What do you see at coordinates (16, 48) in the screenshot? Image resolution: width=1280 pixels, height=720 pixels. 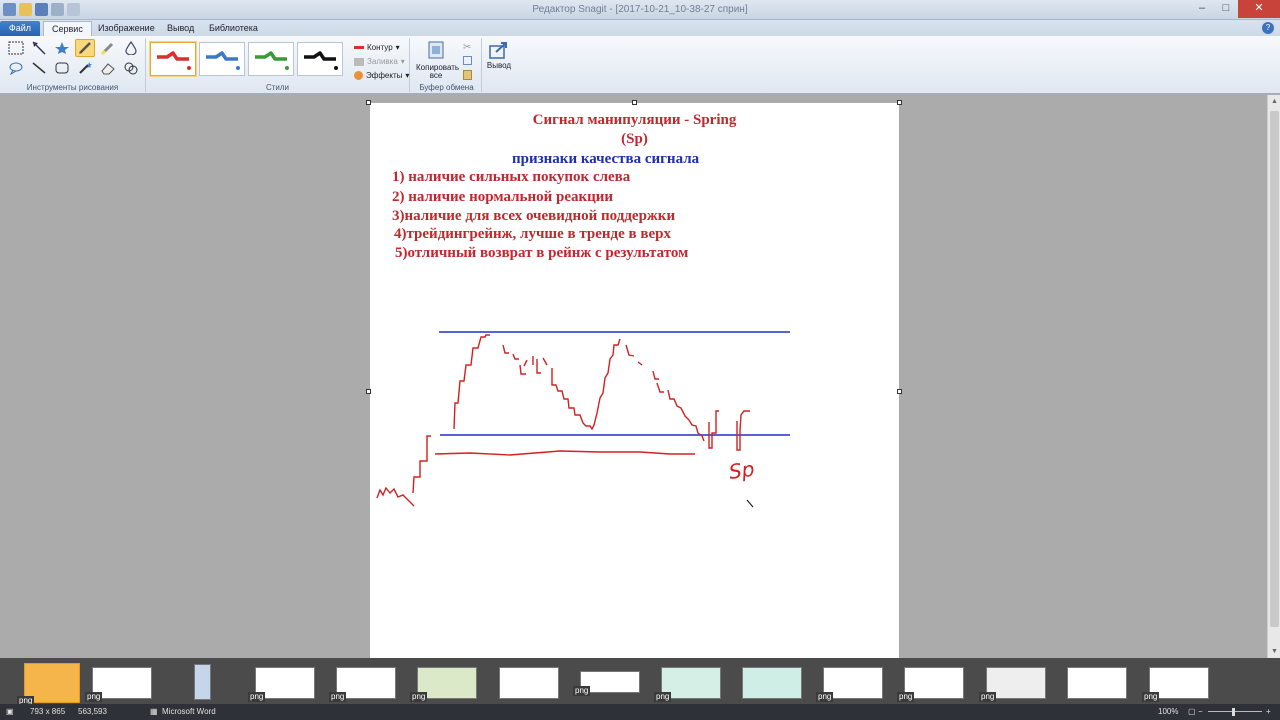 I see `selection-tool-icon` at bounding box center [16, 48].